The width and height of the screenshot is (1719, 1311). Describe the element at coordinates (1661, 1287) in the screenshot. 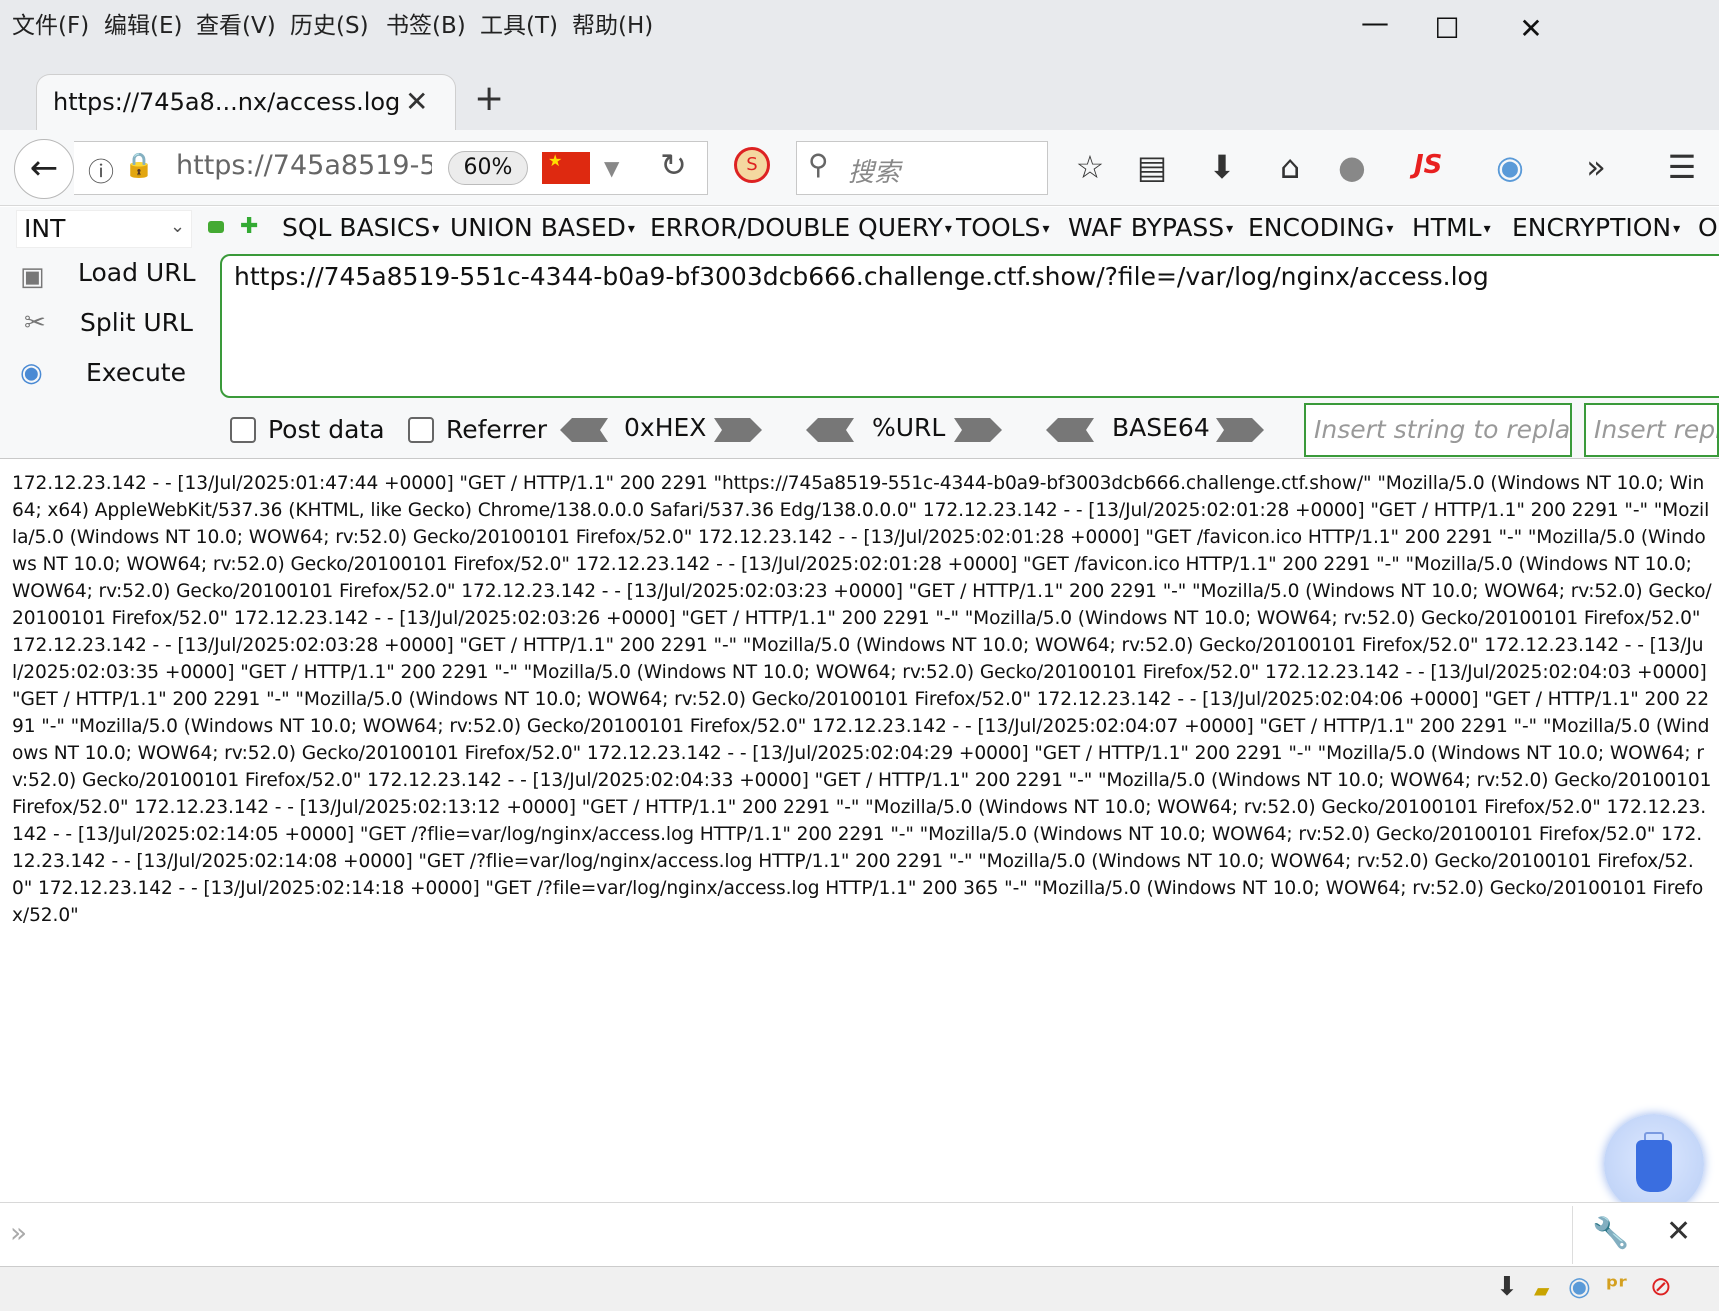

I see `noscript-icon: ⊘` at that location.